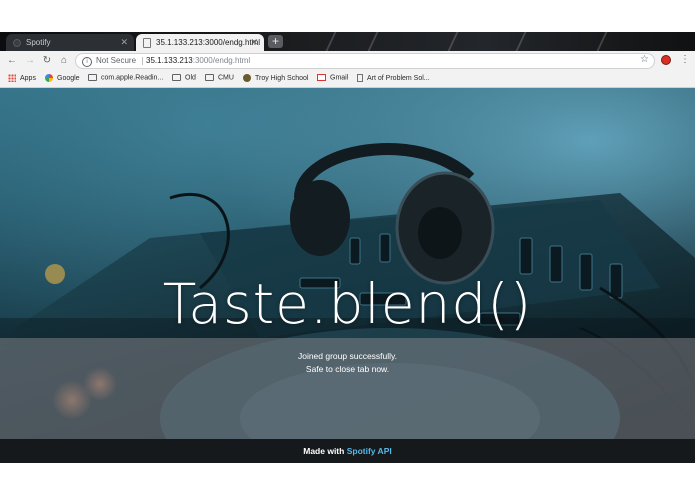 This screenshot has height=494, width=695. I want to click on bookmark-label: Gmail, so click(339, 78).